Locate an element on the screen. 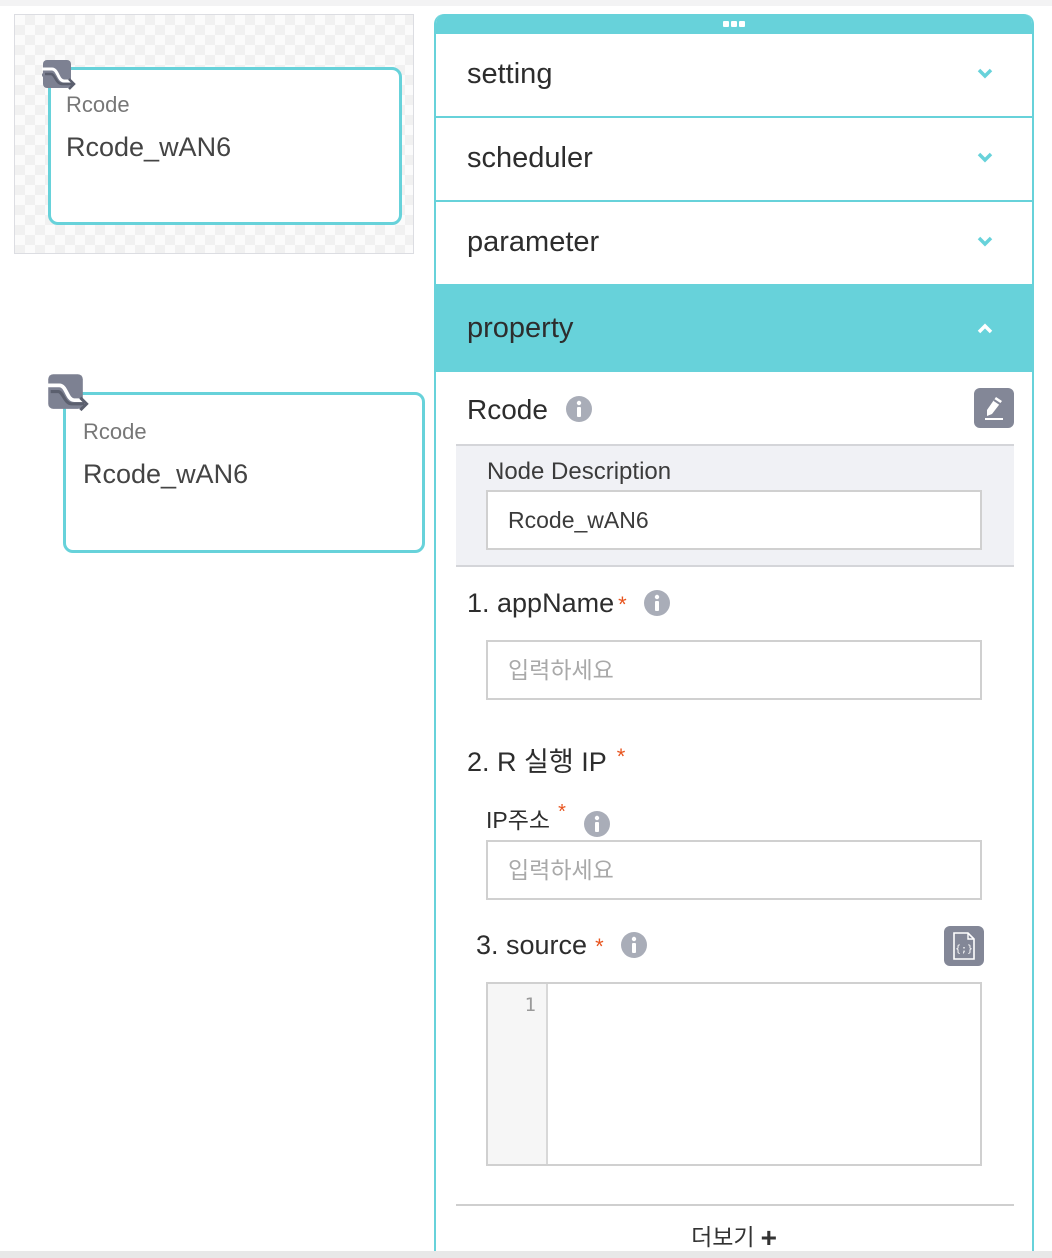  line-number-gutter: 1 is located at coordinates (518, 1074).